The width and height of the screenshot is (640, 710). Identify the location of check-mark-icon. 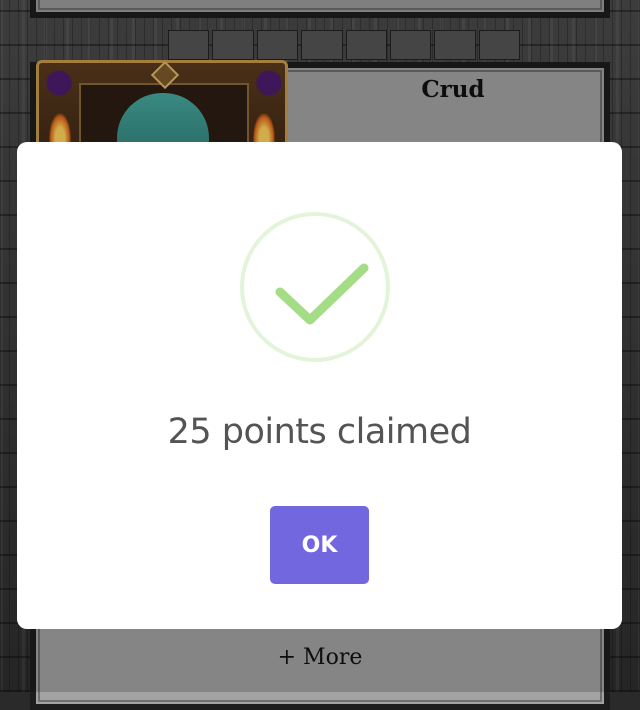
(322, 294).